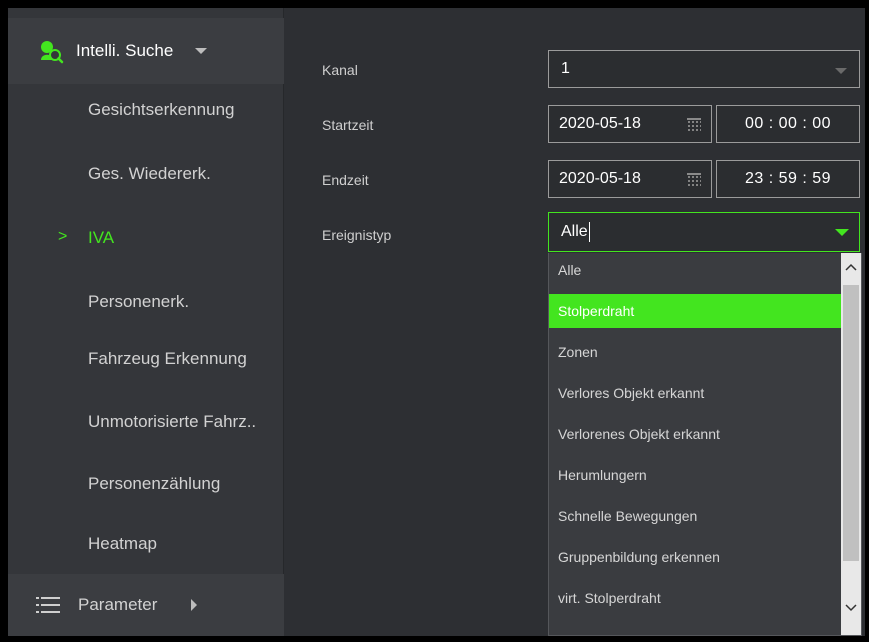  What do you see at coordinates (565, 68) in the screenshot?
I see `kanal-value: 1` at bounding box center [565, 68].